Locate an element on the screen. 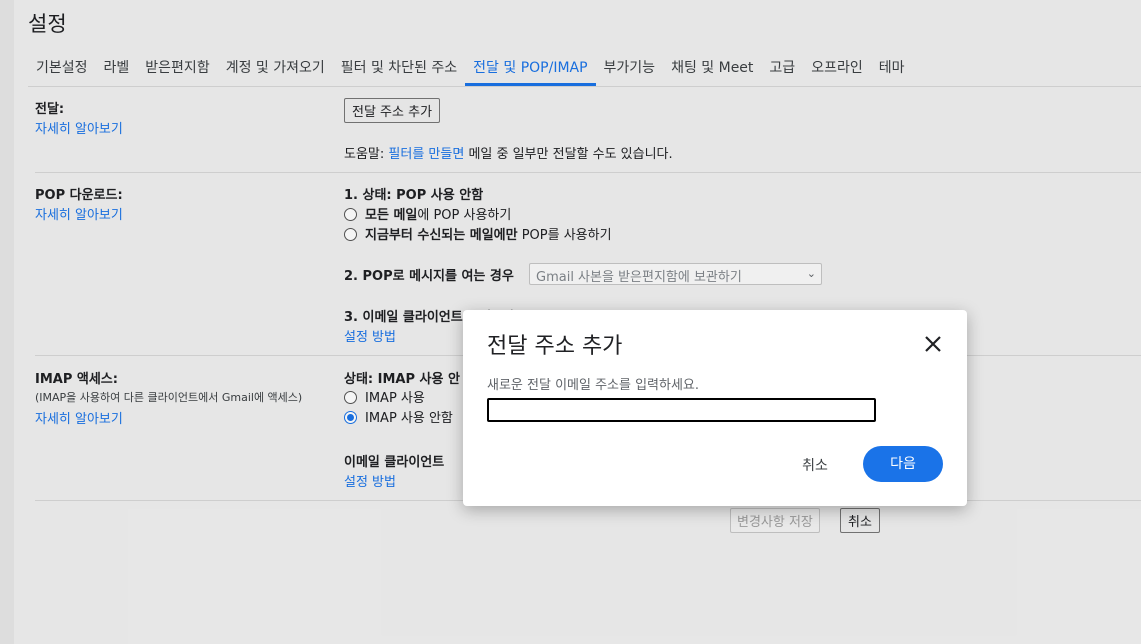  close-icon is located at coordinates (933, 344).